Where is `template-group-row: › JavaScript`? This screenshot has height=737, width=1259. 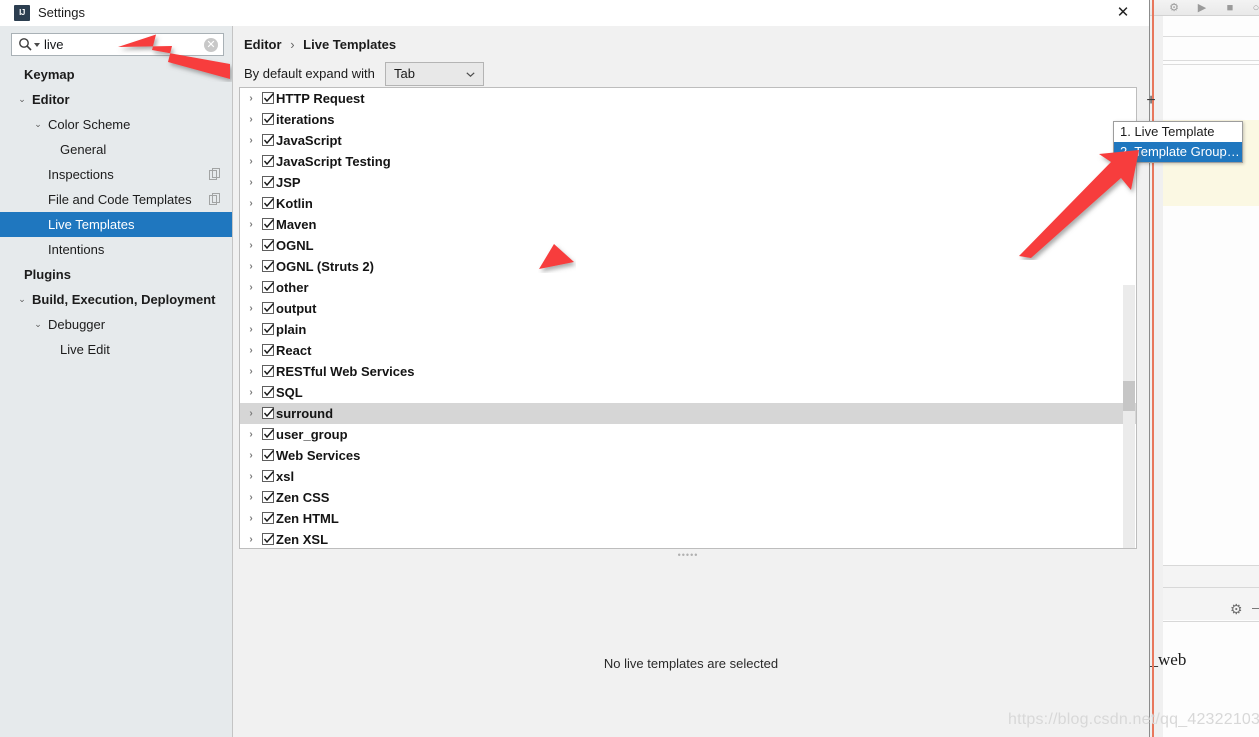
template-group-row: › JavaScript is located at coordinates (688, 140).